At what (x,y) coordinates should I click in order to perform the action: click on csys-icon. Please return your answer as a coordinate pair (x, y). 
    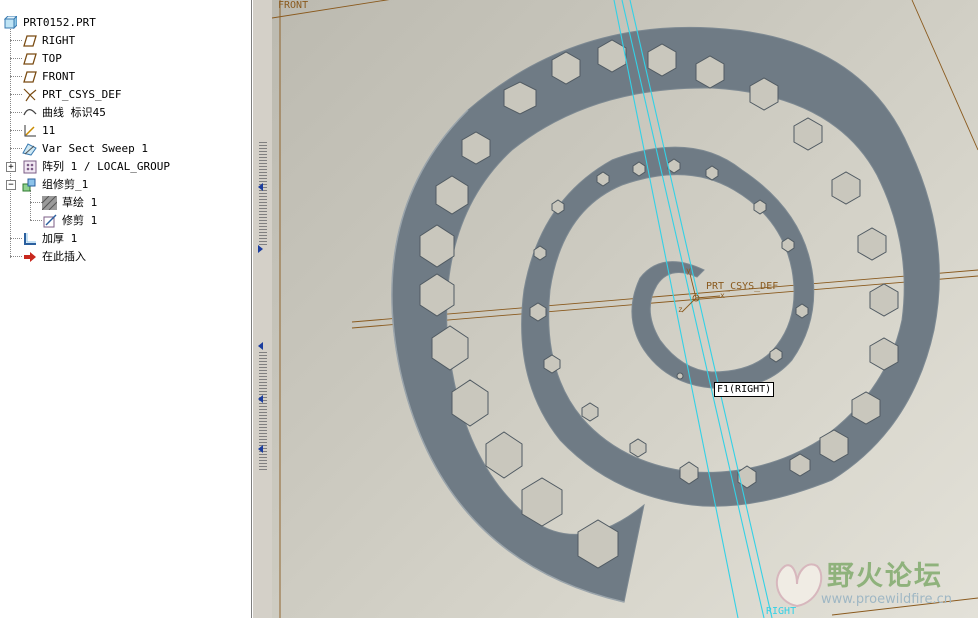
    Looking at the image, I should click on (29, 95).